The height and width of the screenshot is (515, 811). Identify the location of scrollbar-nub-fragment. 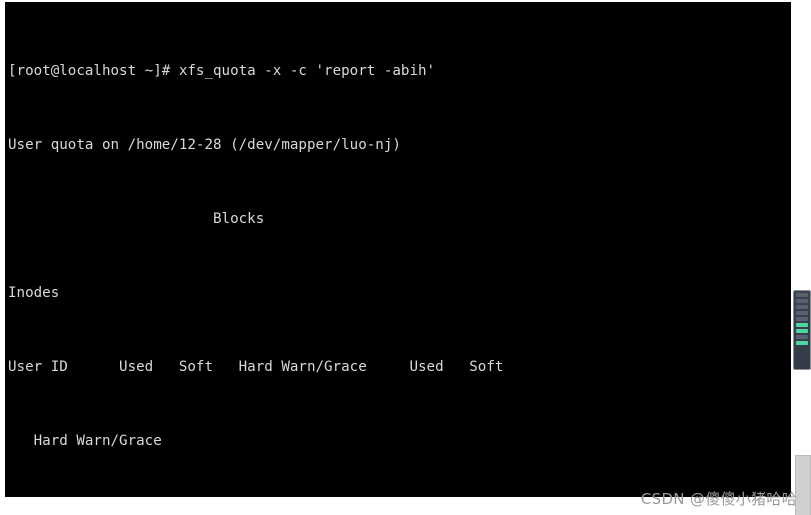
(803, 485).